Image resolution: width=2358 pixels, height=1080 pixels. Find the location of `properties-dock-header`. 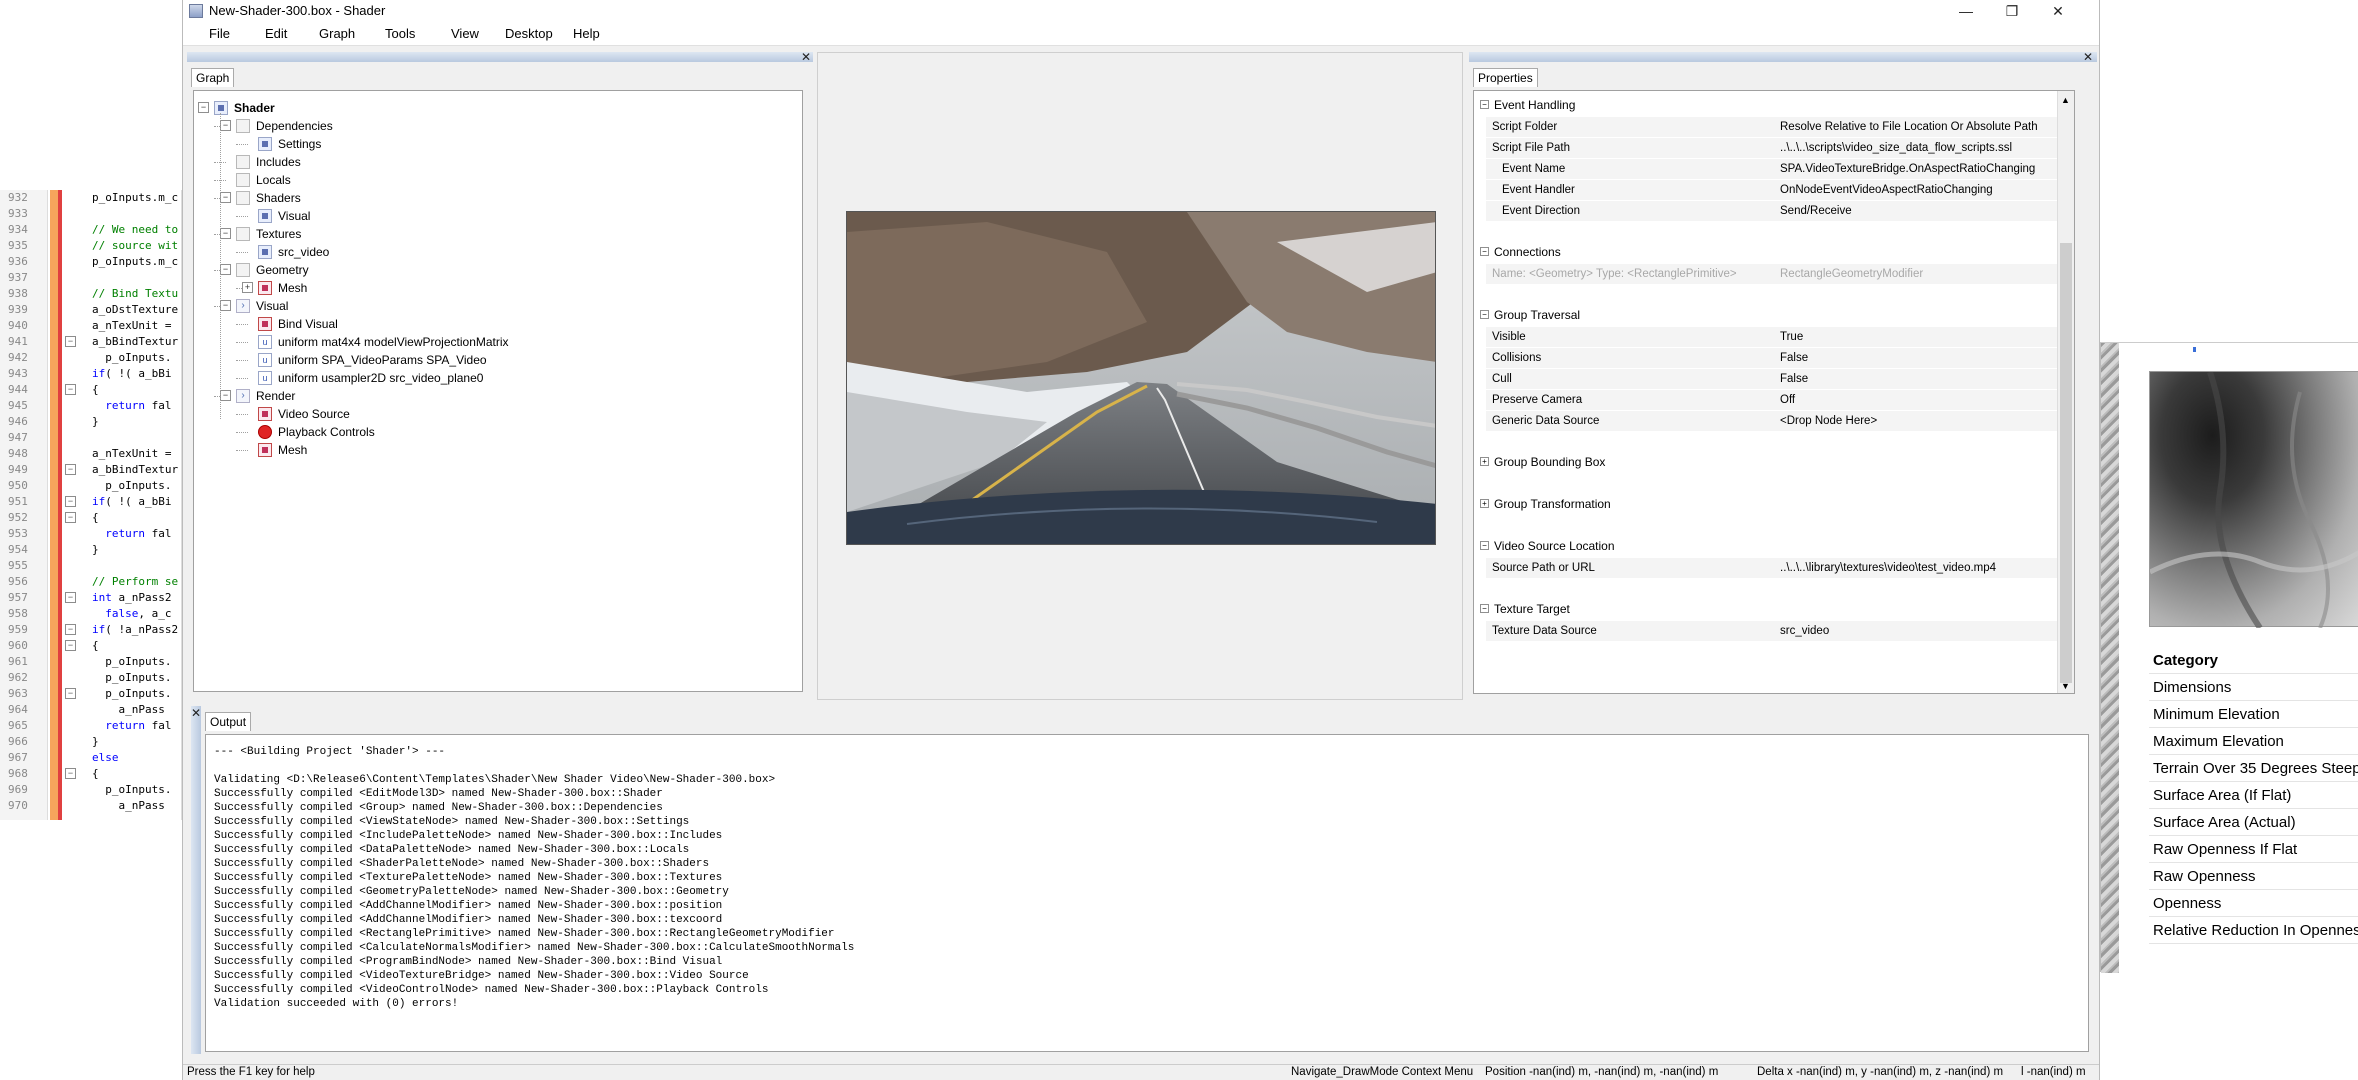

properties-dock-header is located at coordinates (1783, 57).